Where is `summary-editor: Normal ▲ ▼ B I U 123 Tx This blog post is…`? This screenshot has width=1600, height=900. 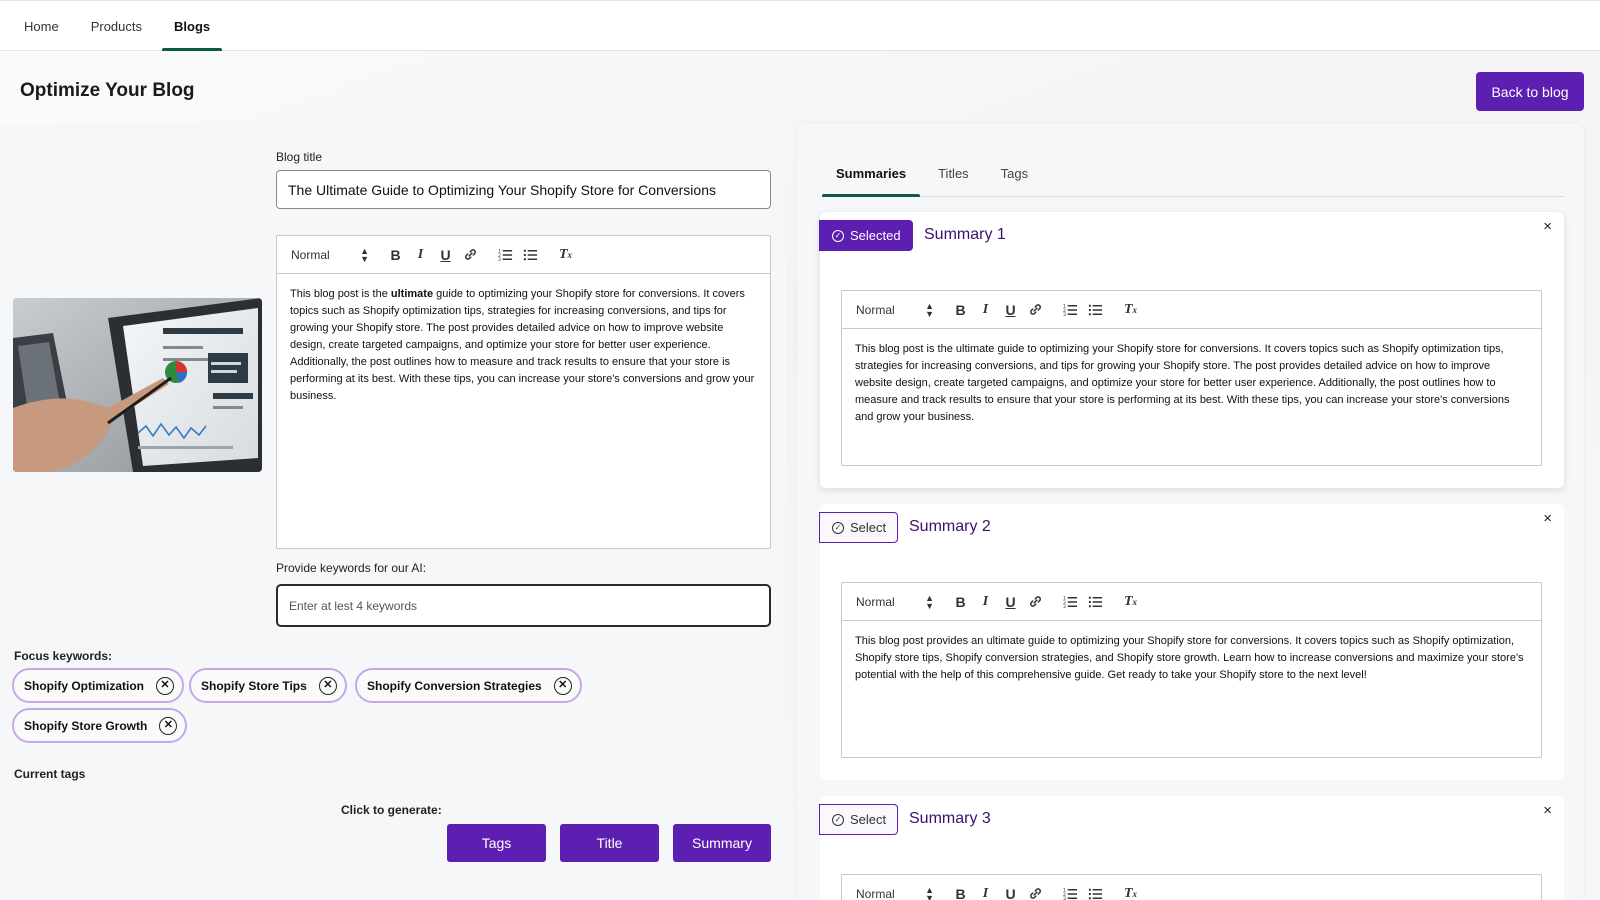
summary-editor: Normal ▲ ▼ B I U 123 Tx This blog post is… is located at coordinates (1191, 378).